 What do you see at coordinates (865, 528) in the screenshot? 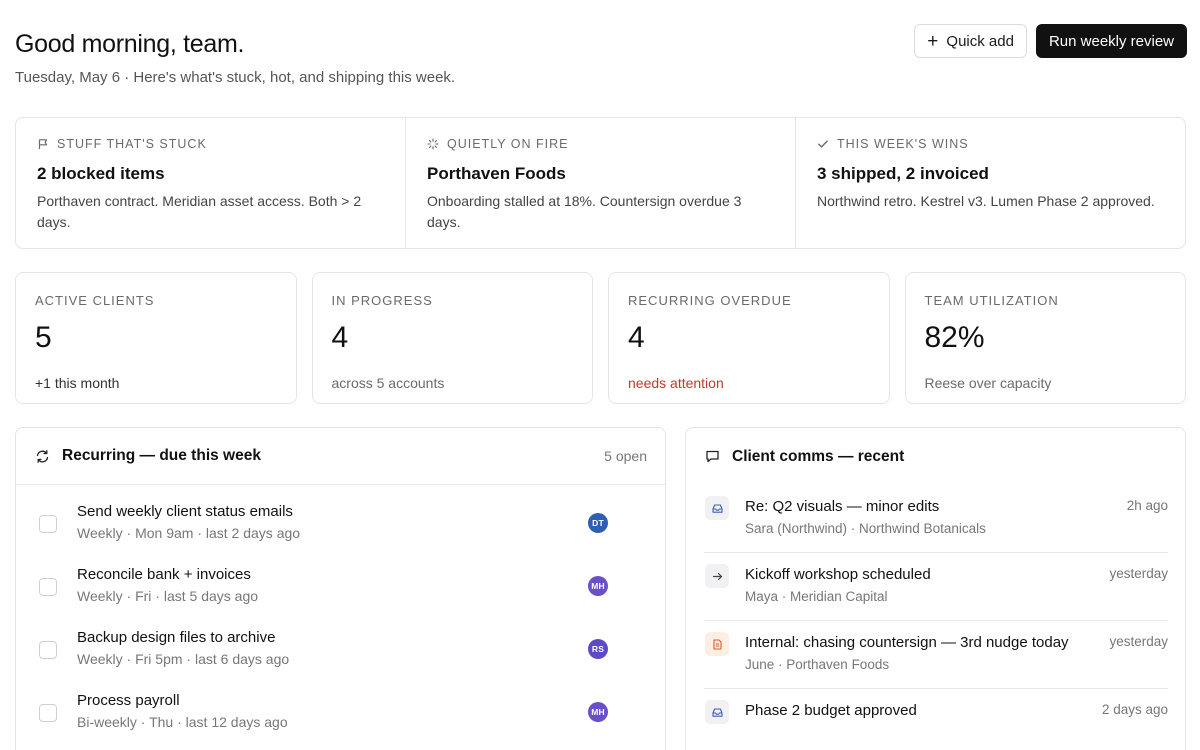
I see `message-meta: Sara (Northwind) · Northwind Botanicals` at bounding box center [865, 528].